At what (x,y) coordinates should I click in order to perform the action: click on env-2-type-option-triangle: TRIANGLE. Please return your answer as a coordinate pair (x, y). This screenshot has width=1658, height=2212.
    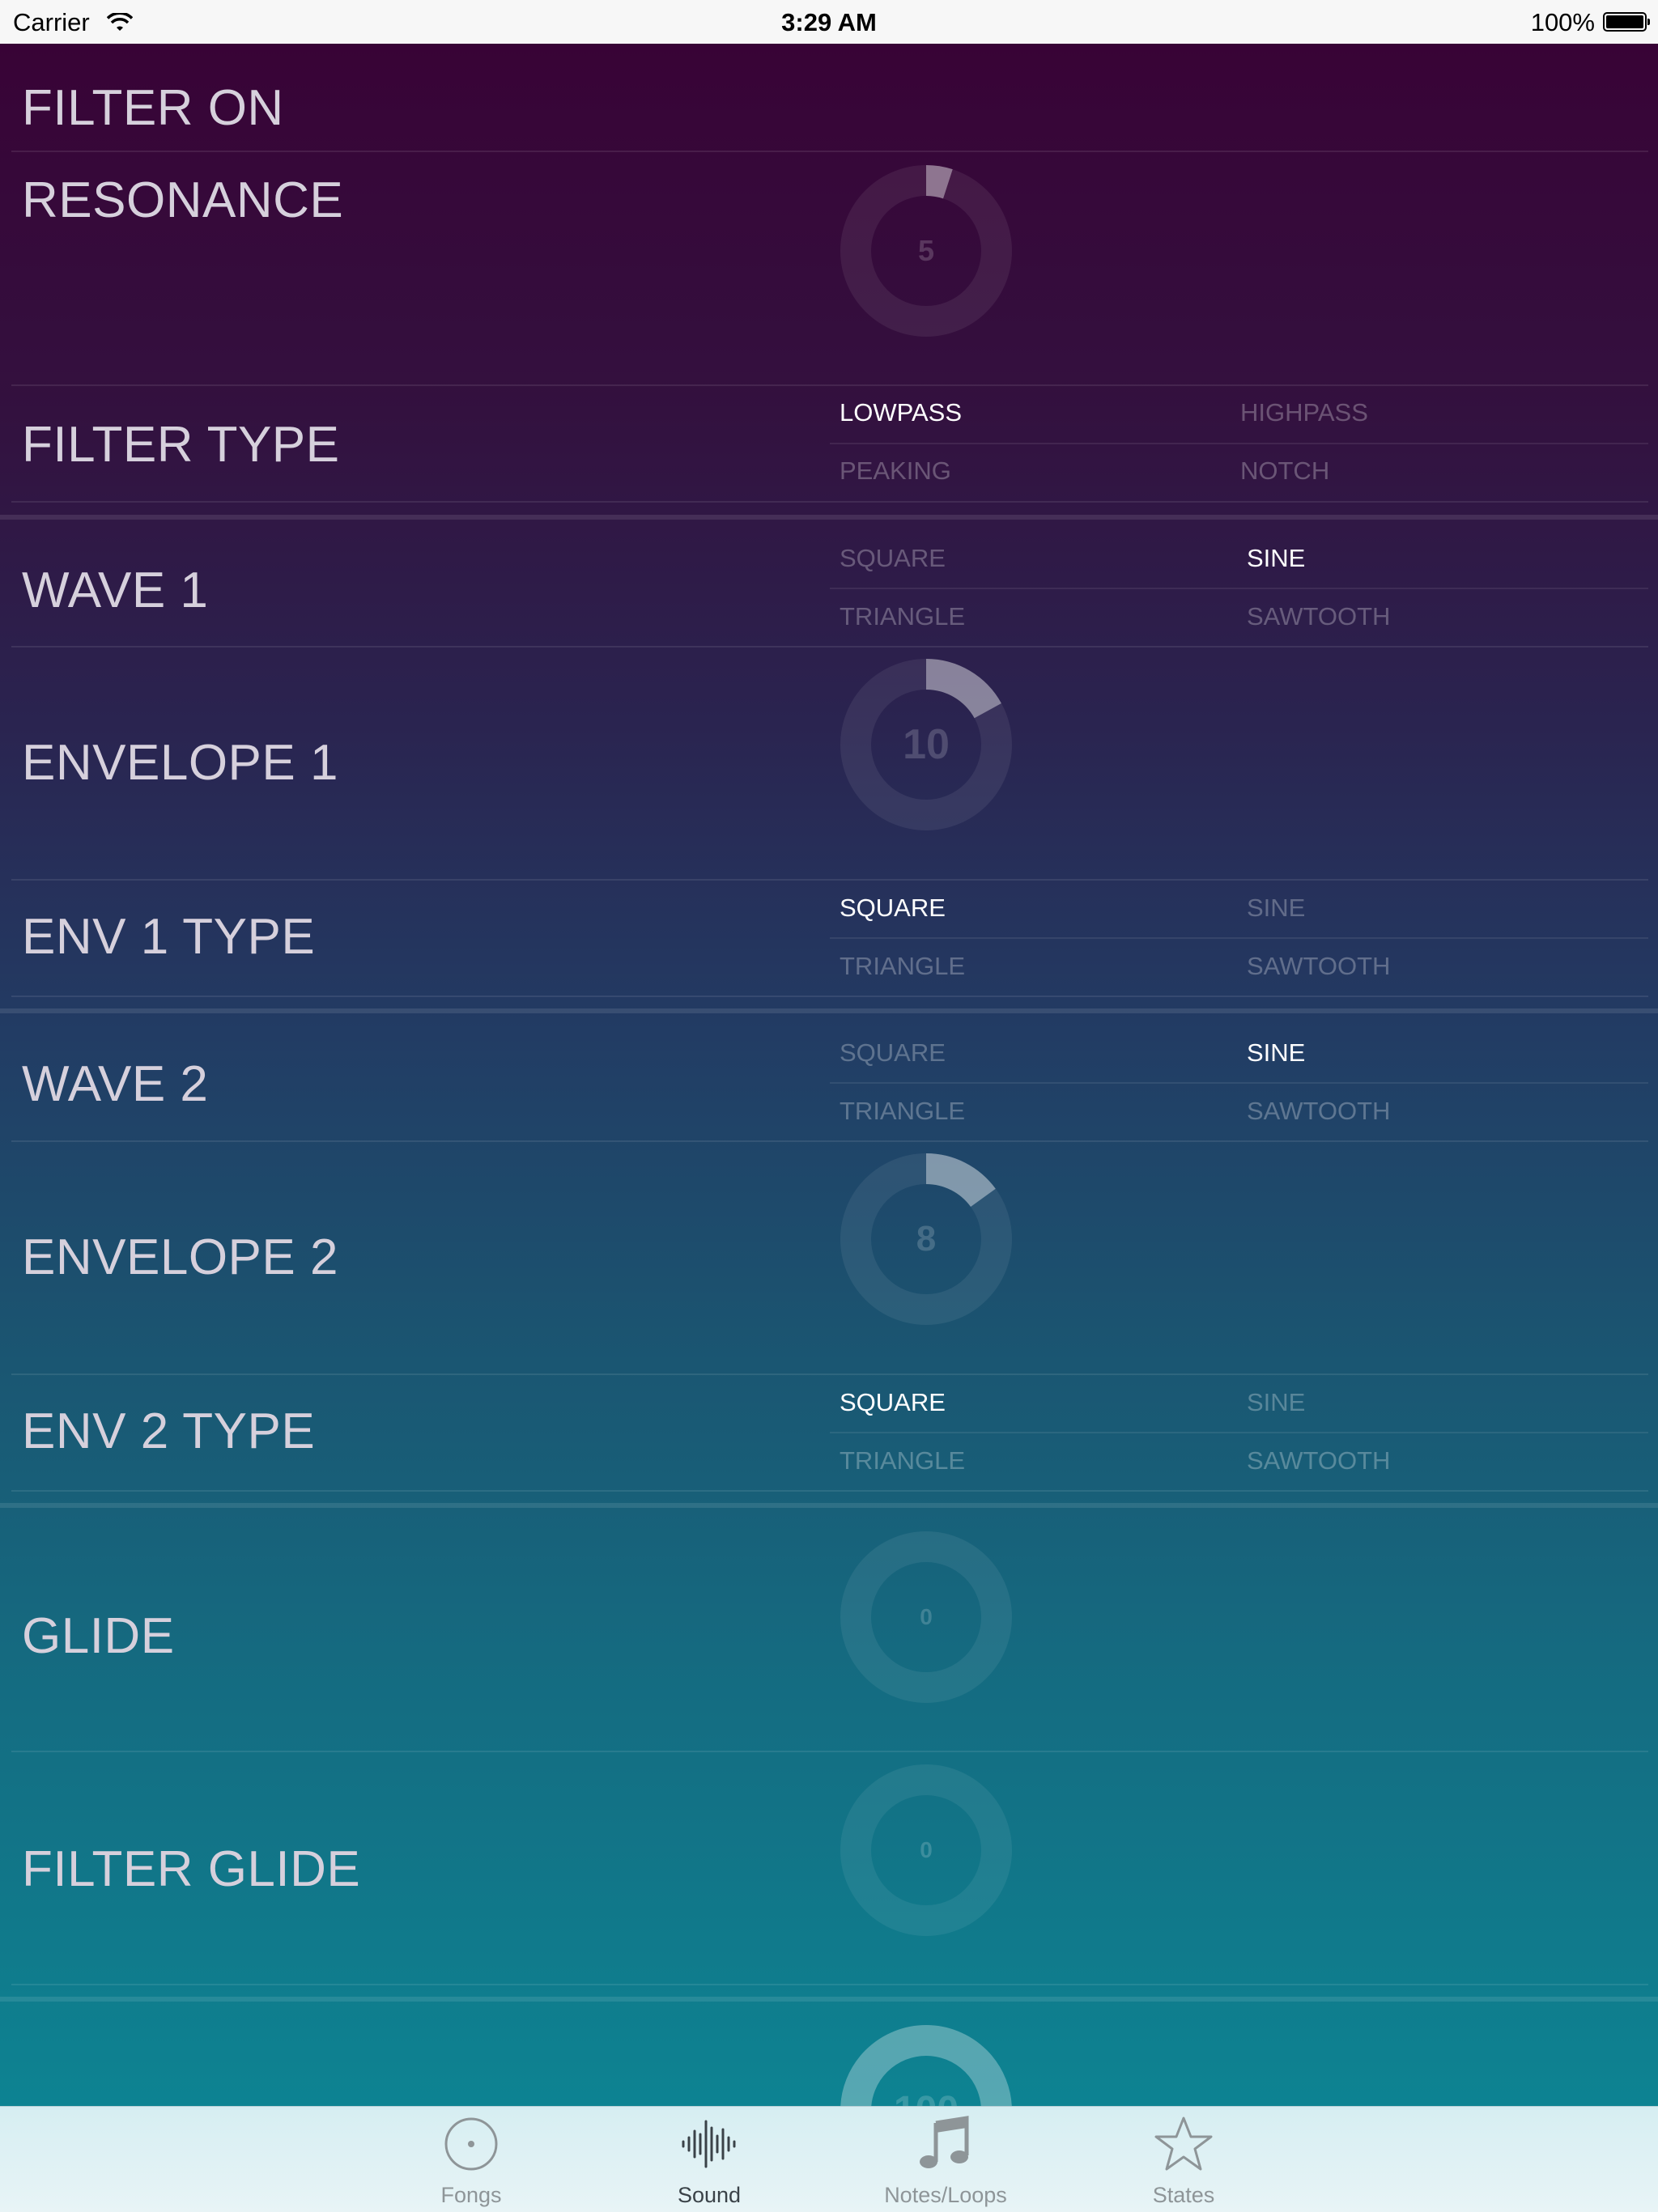
    Looking at the image, I should click on (902, 1460).